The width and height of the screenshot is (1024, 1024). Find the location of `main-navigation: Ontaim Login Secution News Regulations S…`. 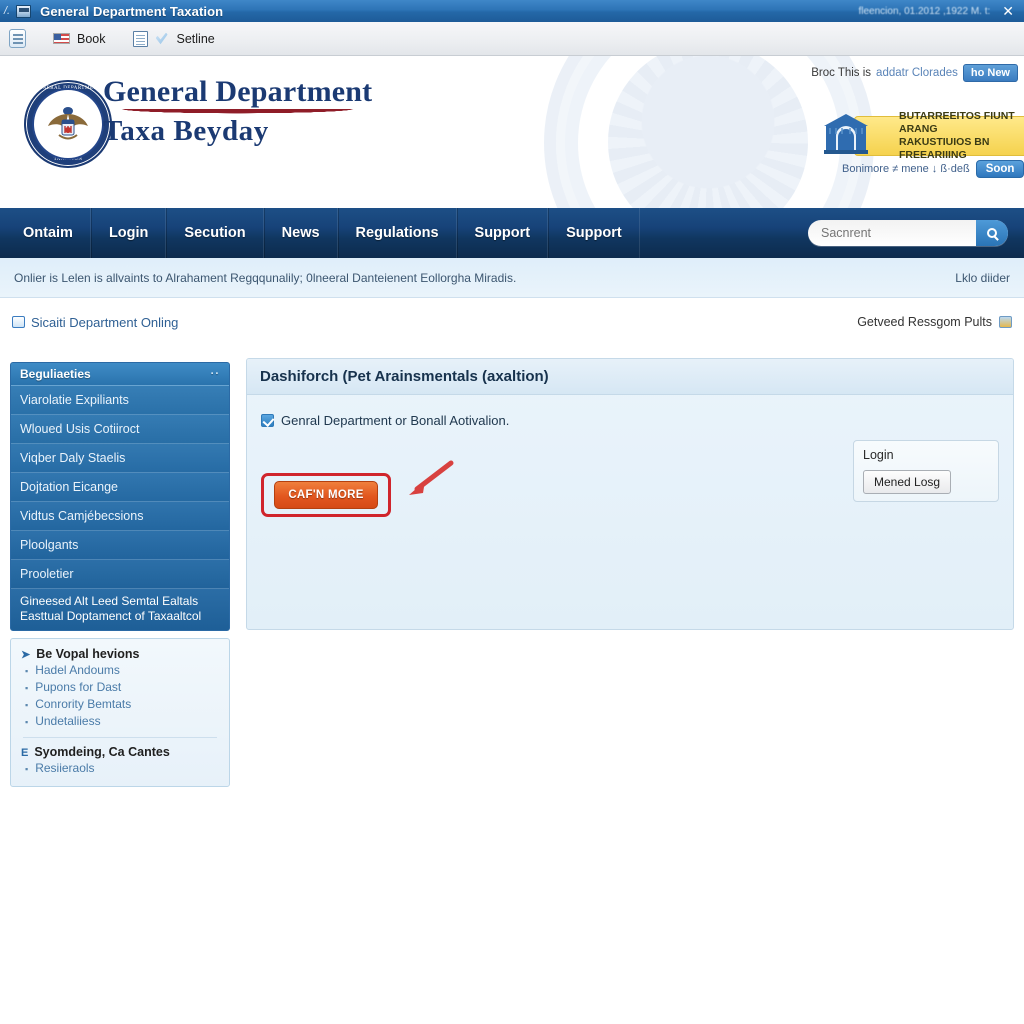

main-navigation: Ontaim Login Secution News Regulations S… is located at coordinates (512, 233).